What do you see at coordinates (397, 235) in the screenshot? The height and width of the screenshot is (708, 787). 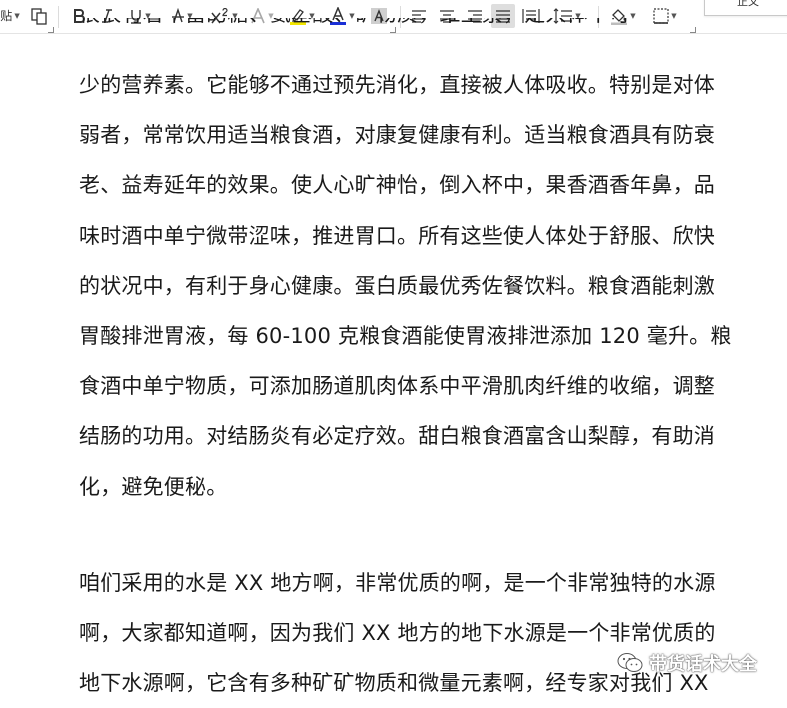 I see `text-line: 味时酒中单宁微带涩味，推进胃口。所有这些使人体处于舒服、欣快` at bounding box center [397, 235].